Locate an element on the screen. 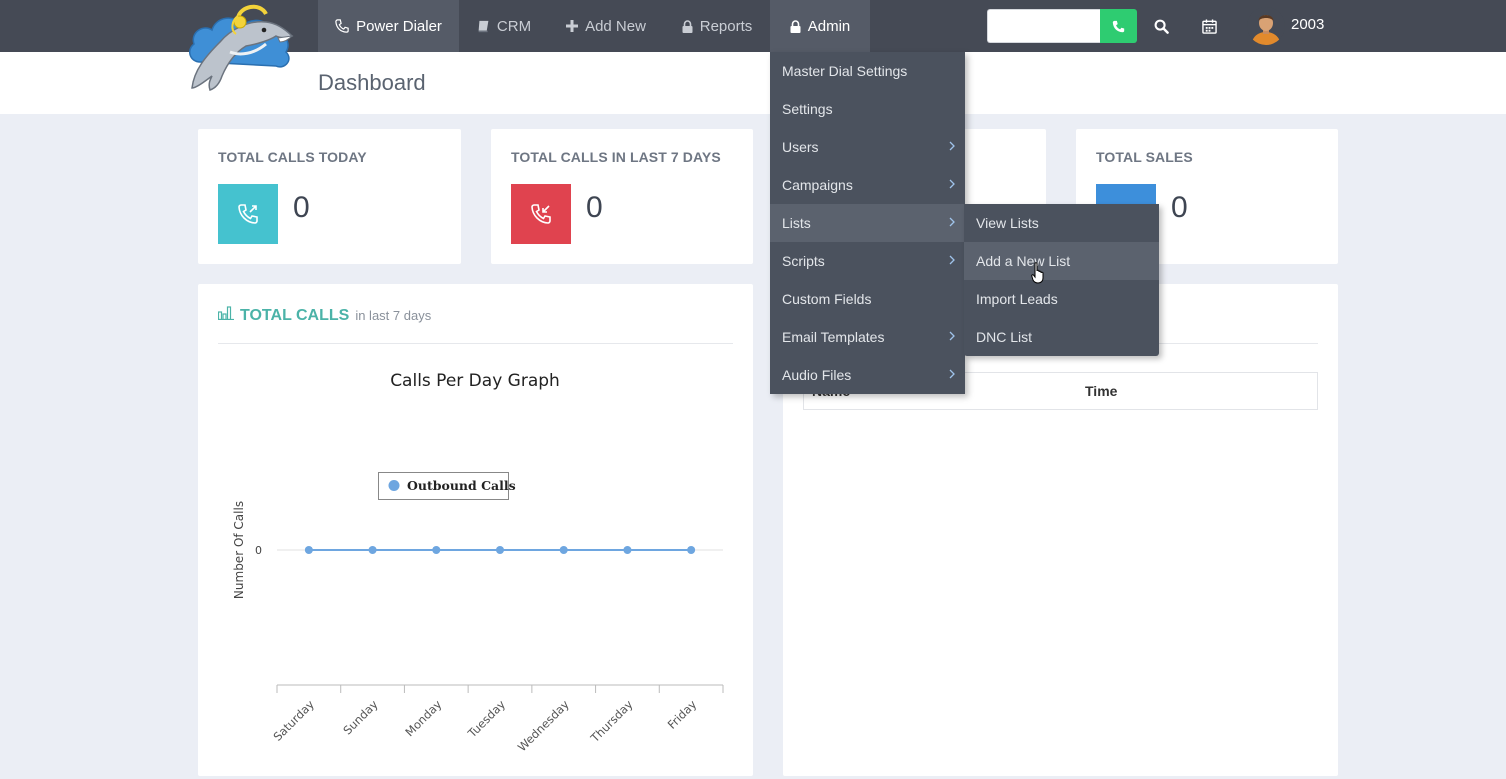 The width and height of the screenshot is (1506, 779). chart-title: Calls Per Day Graph is located at coordinates (475, 381).